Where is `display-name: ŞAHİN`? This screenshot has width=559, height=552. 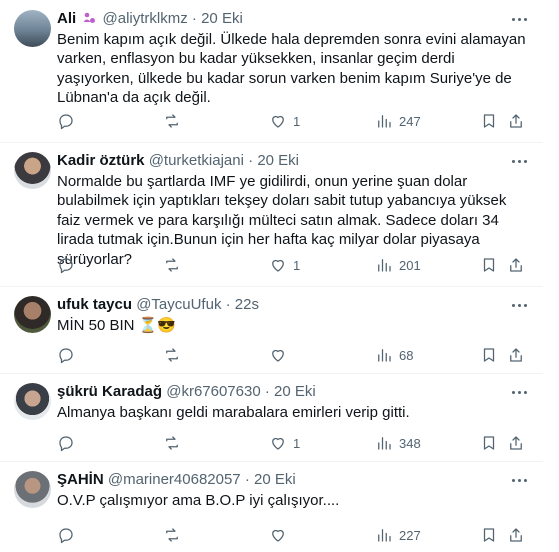 display-name: ŞAHİN is located at coordinates (80, 479).